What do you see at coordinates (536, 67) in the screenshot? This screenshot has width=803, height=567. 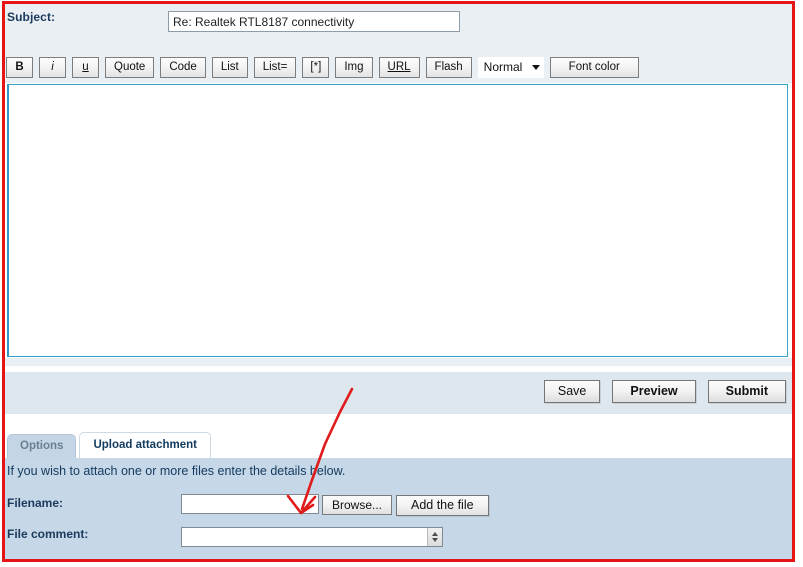 I see `chevron-down-icon` at bounding box center [536, 67].